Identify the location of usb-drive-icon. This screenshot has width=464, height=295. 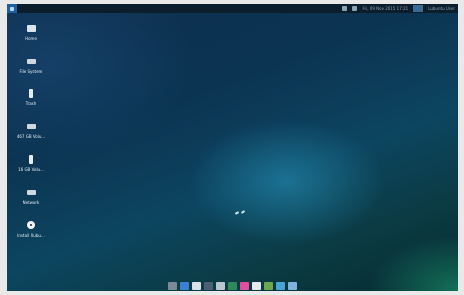
(31, 159).